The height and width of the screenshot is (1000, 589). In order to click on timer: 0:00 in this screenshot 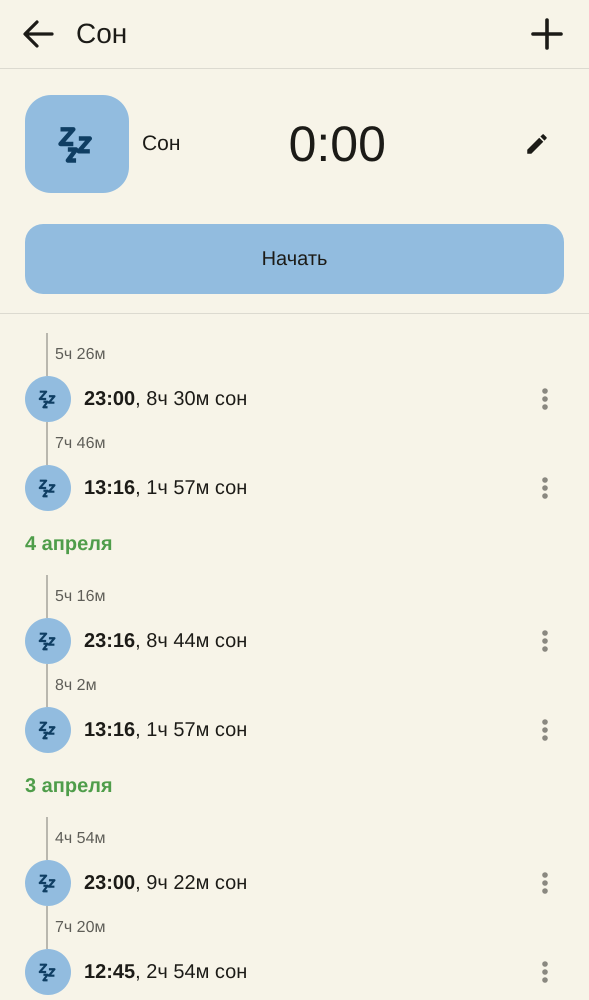, I will do `click(337, 144)`.